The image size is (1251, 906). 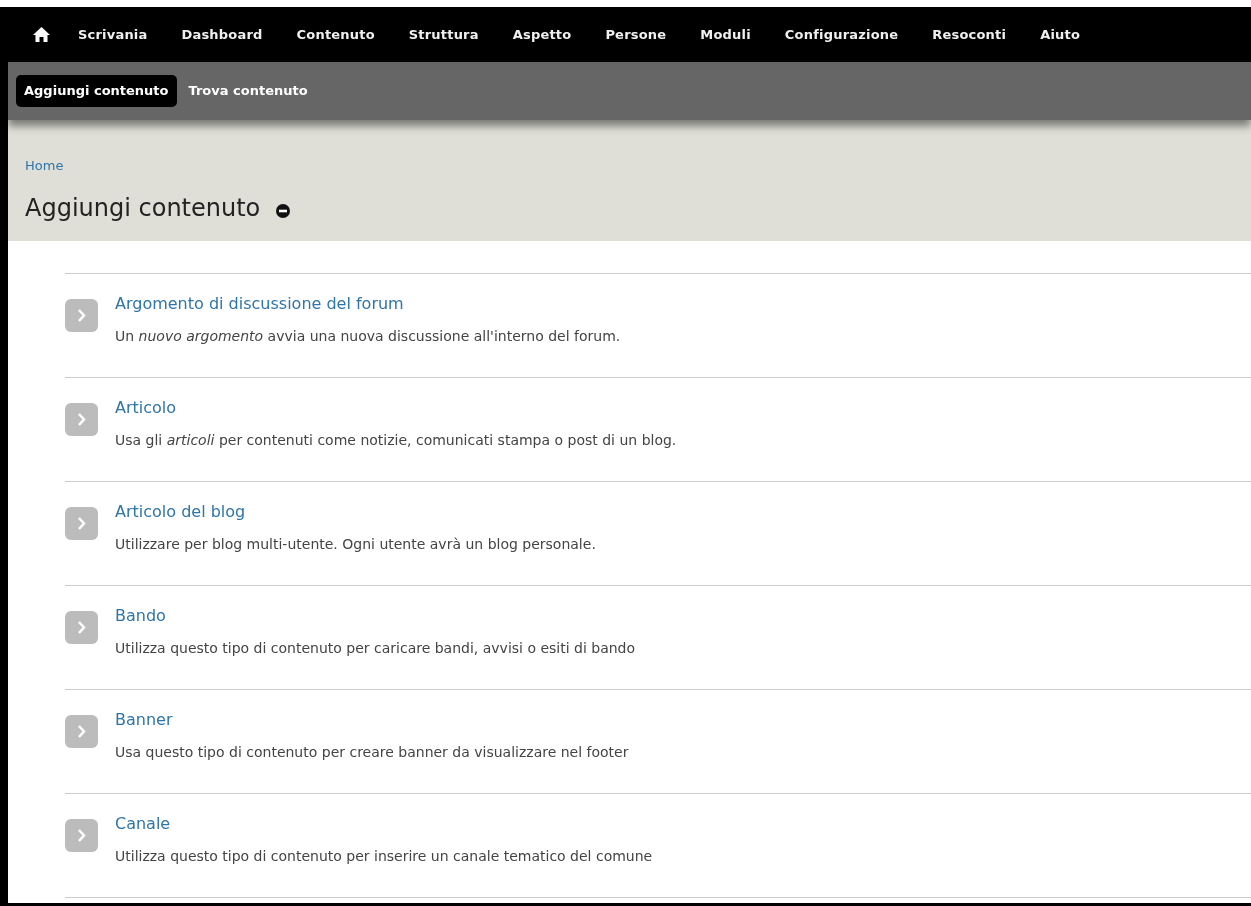 What do you see at coordinates (1060, 34) in the screenshot?
I see `toolbar-menu-item: Aiuto` at bounding box center [1060, 34].